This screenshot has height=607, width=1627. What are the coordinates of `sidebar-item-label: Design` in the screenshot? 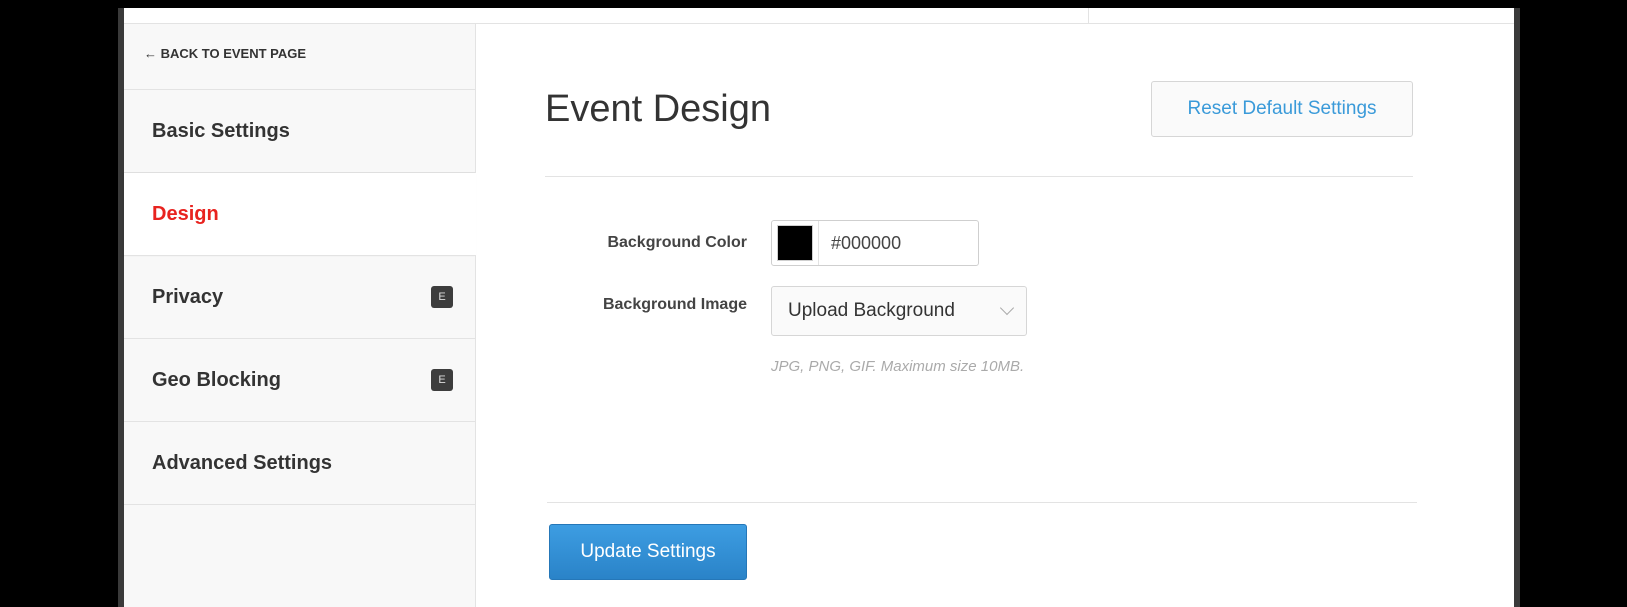 It's located at (185, 213).